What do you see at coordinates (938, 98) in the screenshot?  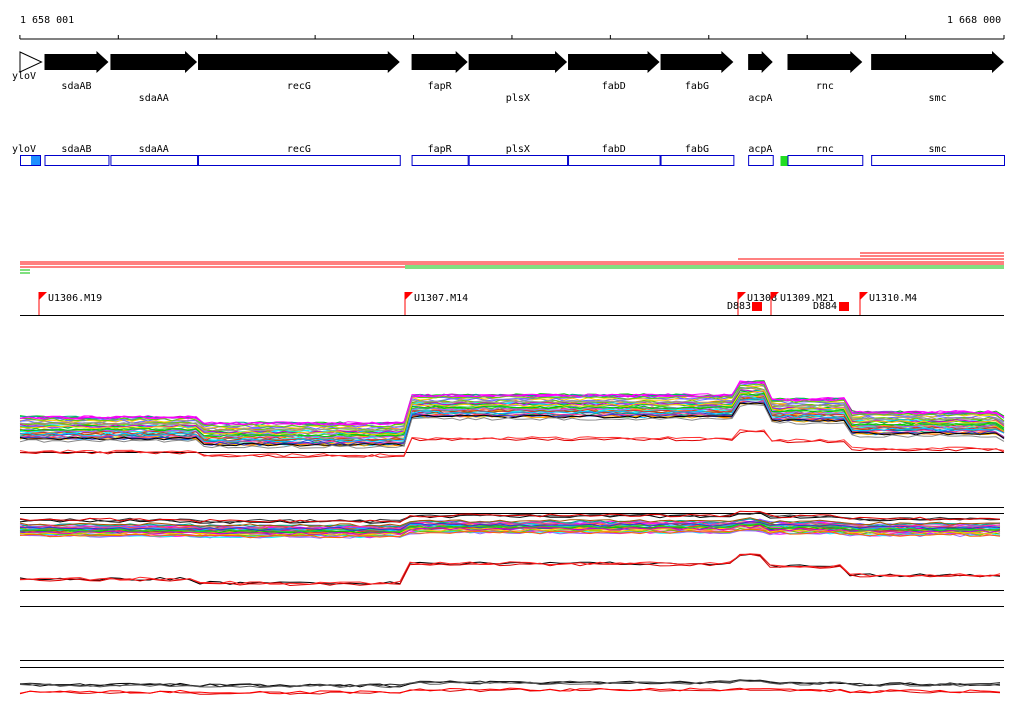 I see `gene-label-smc: smc` at bounding box center [938, 98].